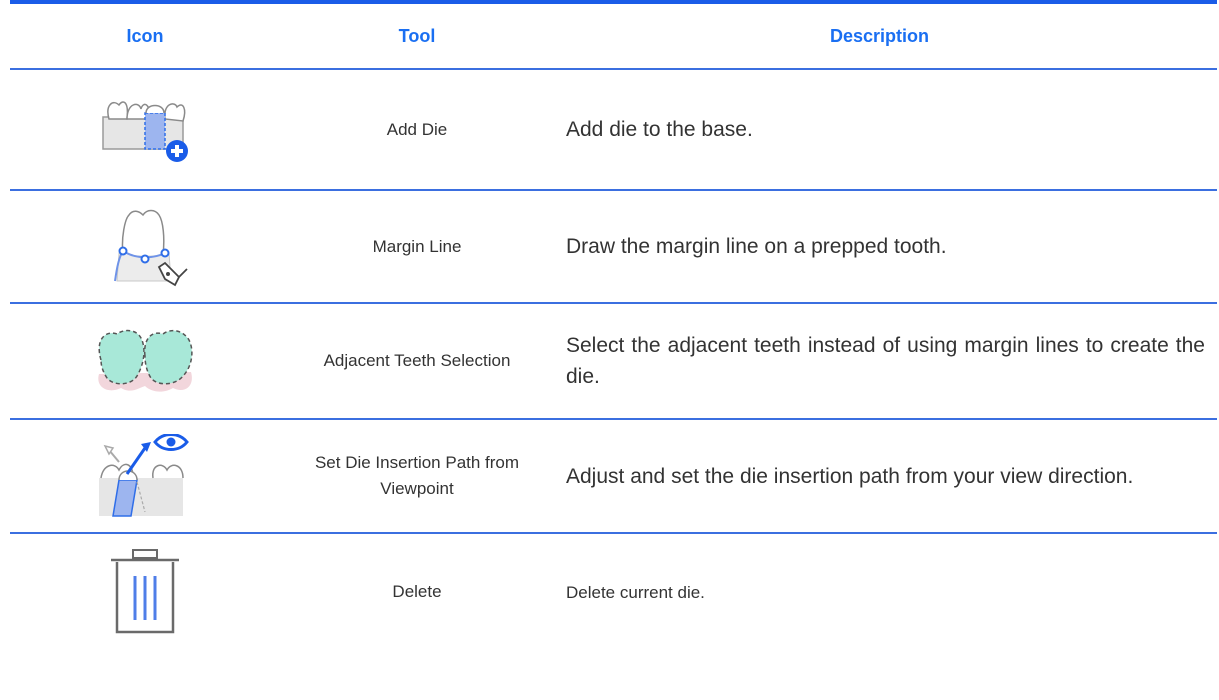  What do you see at coordinates (756, 246) in the screenshot?
I see `tool-description: Draw the margin line on a prepped tooth.` at bounding box center [756, 246].